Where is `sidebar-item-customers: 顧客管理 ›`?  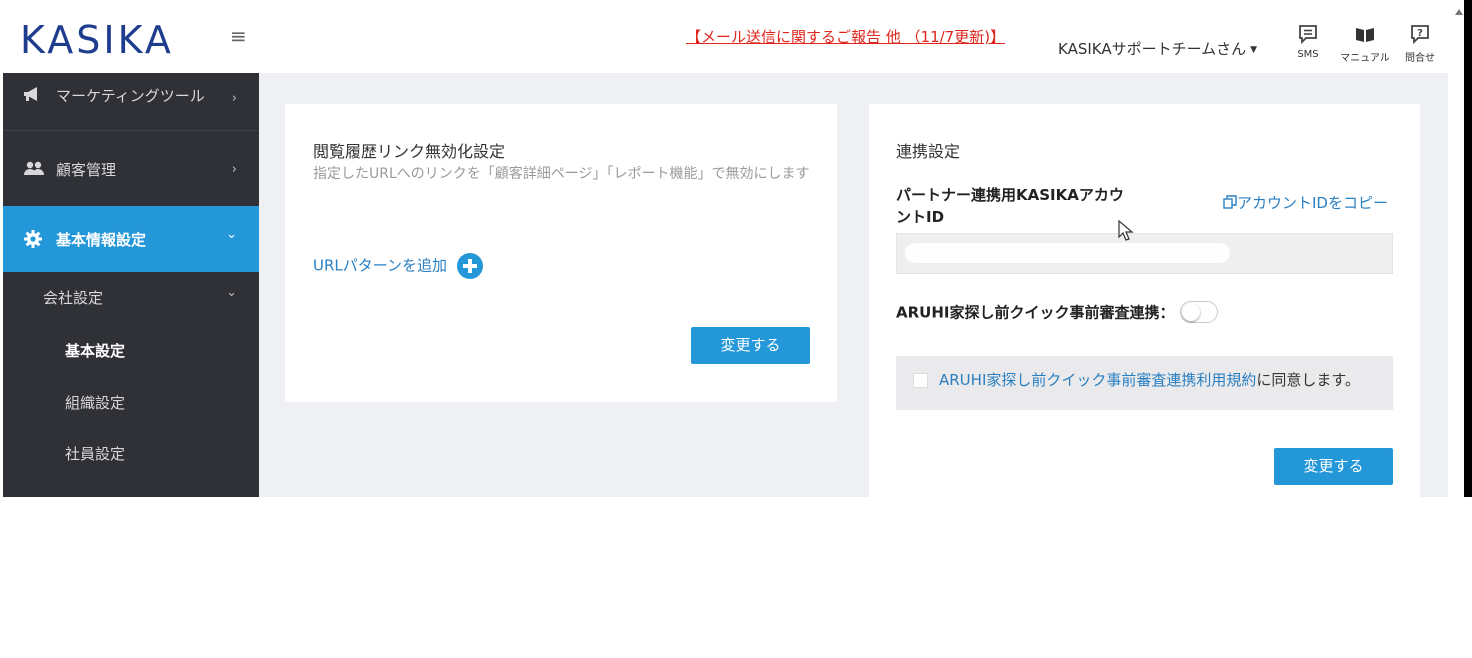 sidebar-item-customers: 顧客管理 › is located at coordinates (131, 168).